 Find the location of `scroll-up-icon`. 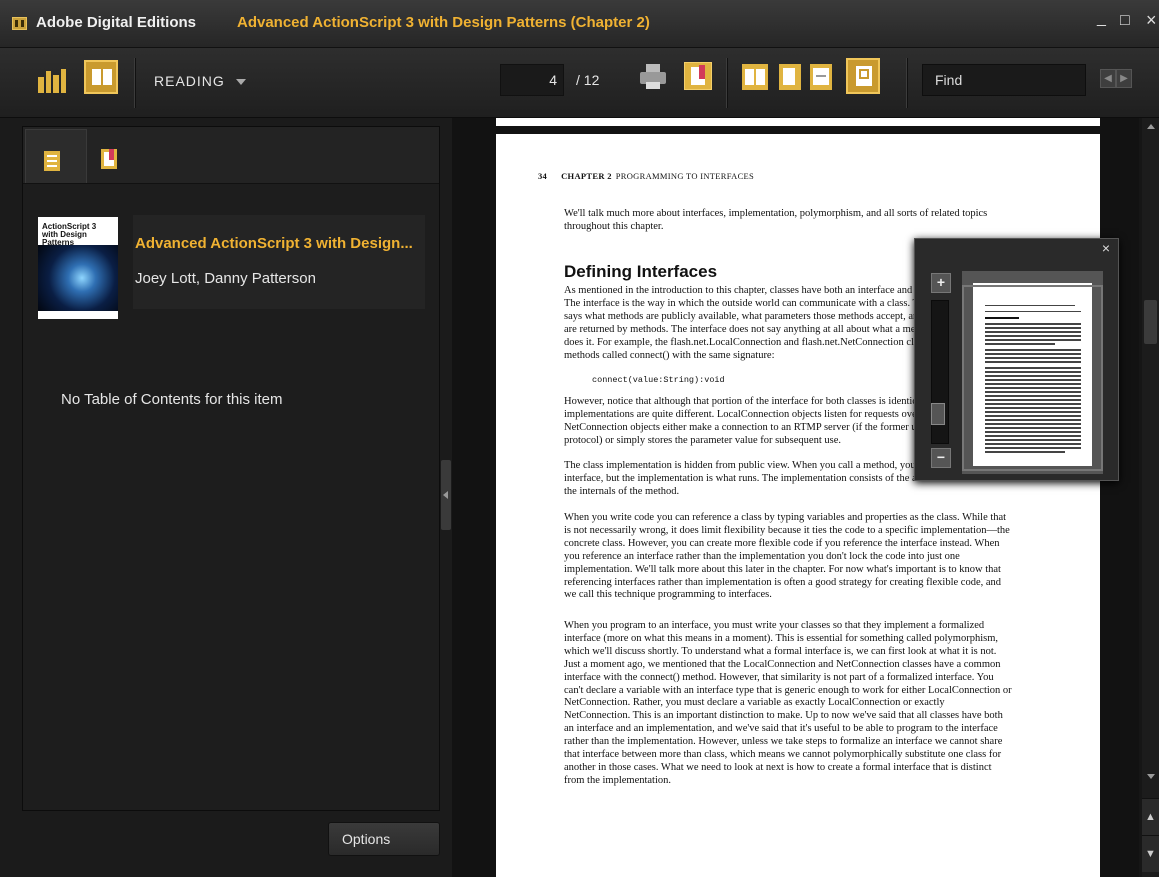

scroll-up-icon is located at coordinates (1150, 127).